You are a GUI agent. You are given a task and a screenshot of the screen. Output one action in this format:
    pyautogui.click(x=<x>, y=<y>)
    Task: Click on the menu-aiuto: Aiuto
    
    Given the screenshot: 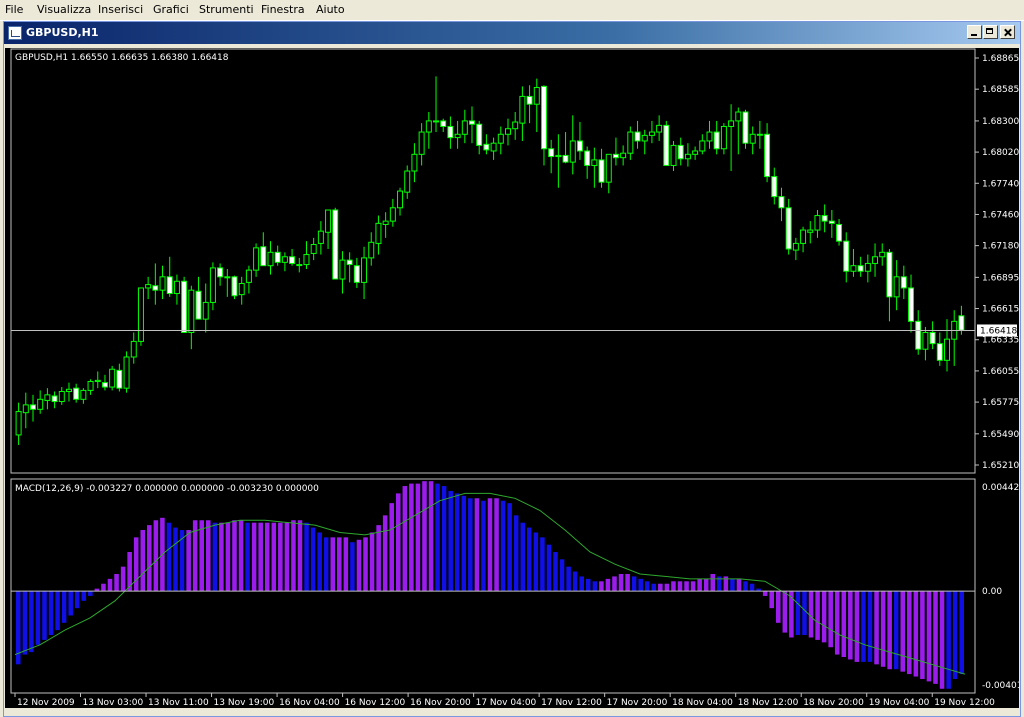 What is the action you would take?
    pyautogui.click(x=330, y=9)
    